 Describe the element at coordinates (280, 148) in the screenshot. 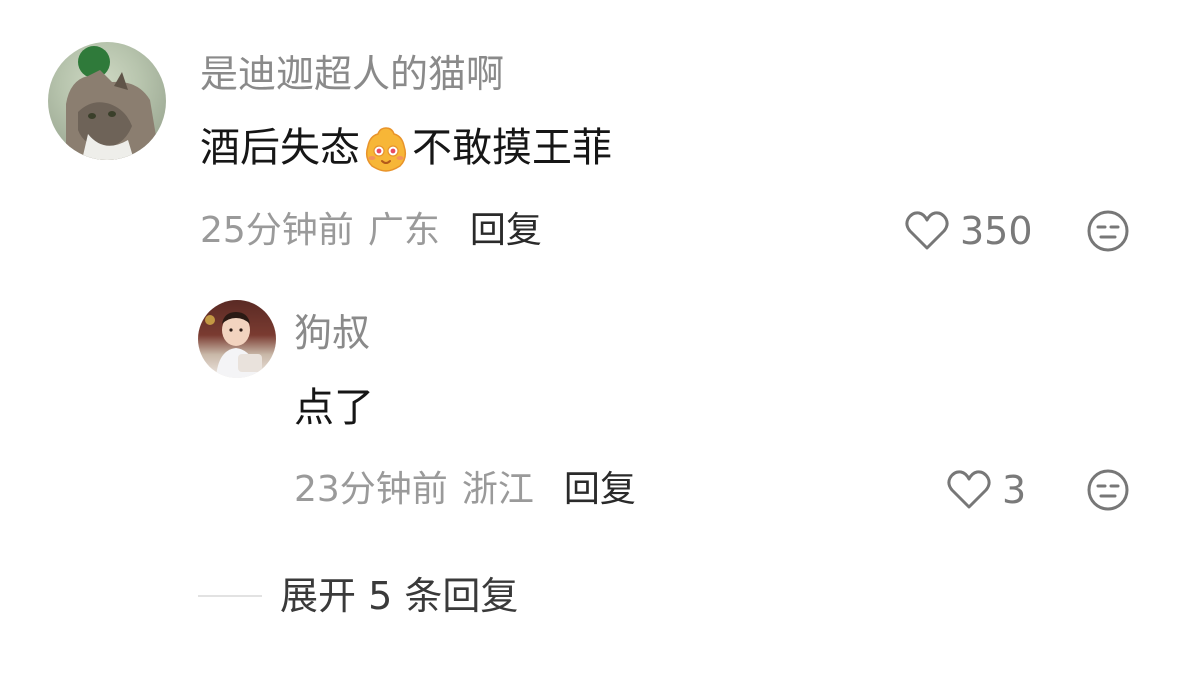

I see `comment-text-part1: 酒后失态` at that location.